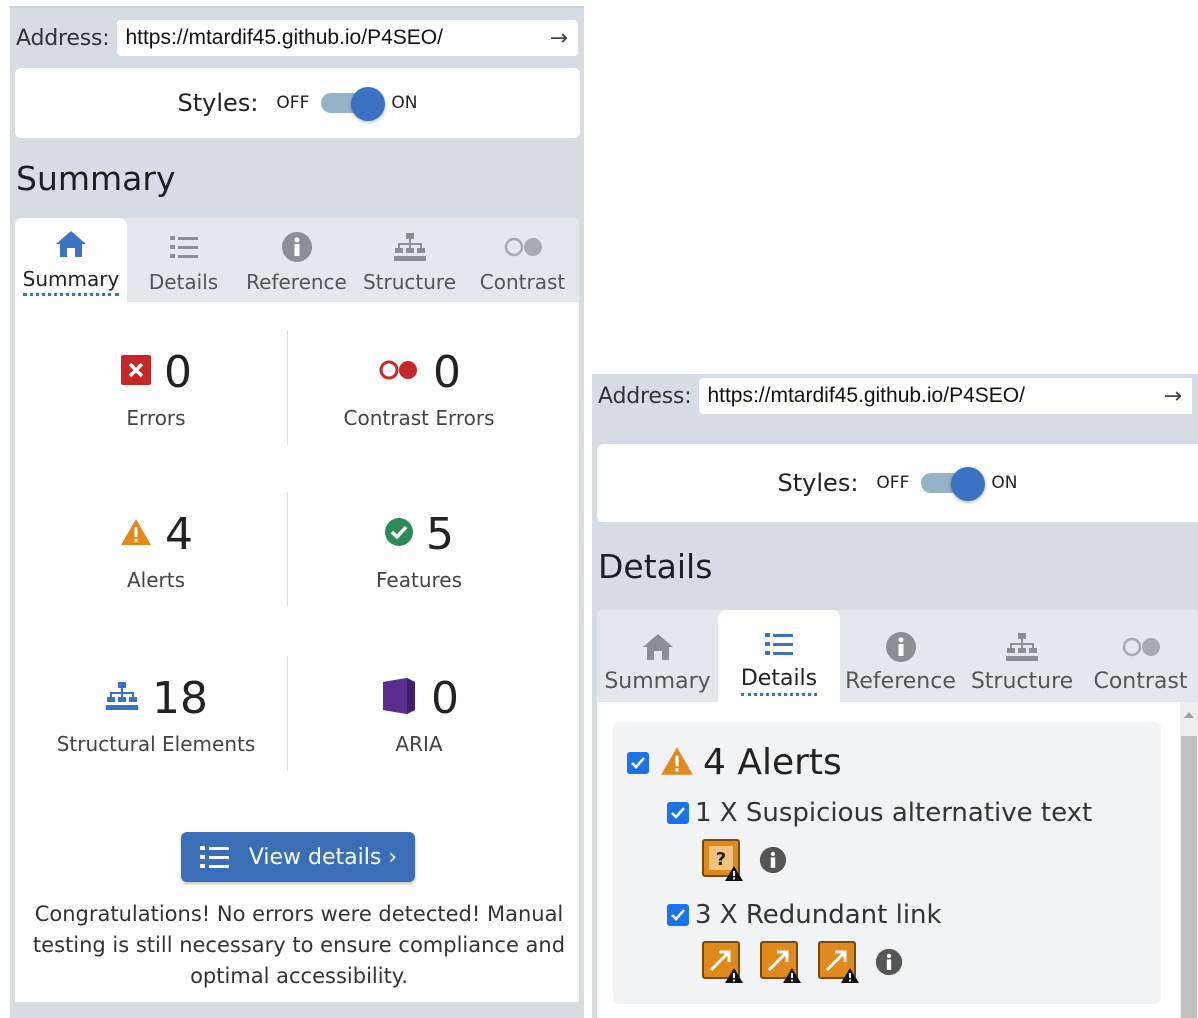  I want to click on stat-structural-elements: 18 Structural Elements, so click(156, 712).